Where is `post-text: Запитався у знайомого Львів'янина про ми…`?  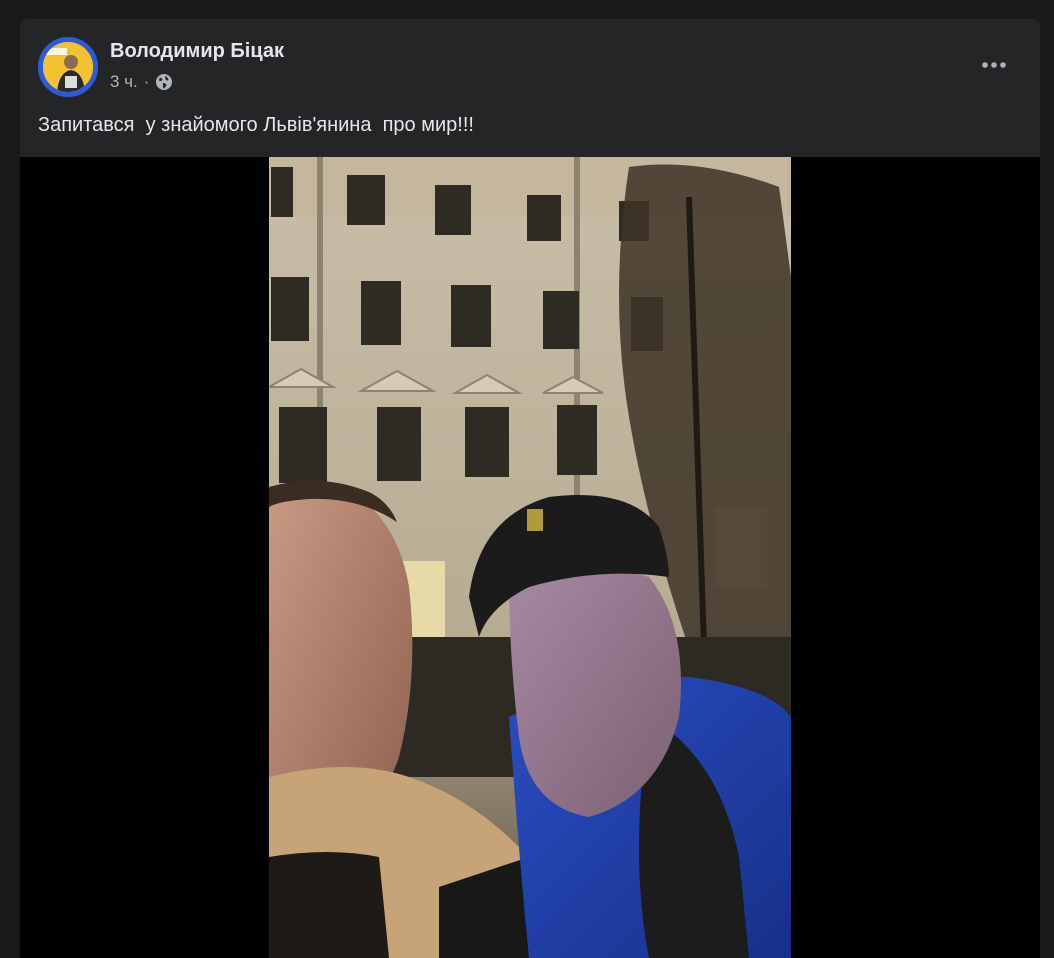
post-text: Запитався у знайомого Львів'янина про ми… is located at coordinates (256, 125).